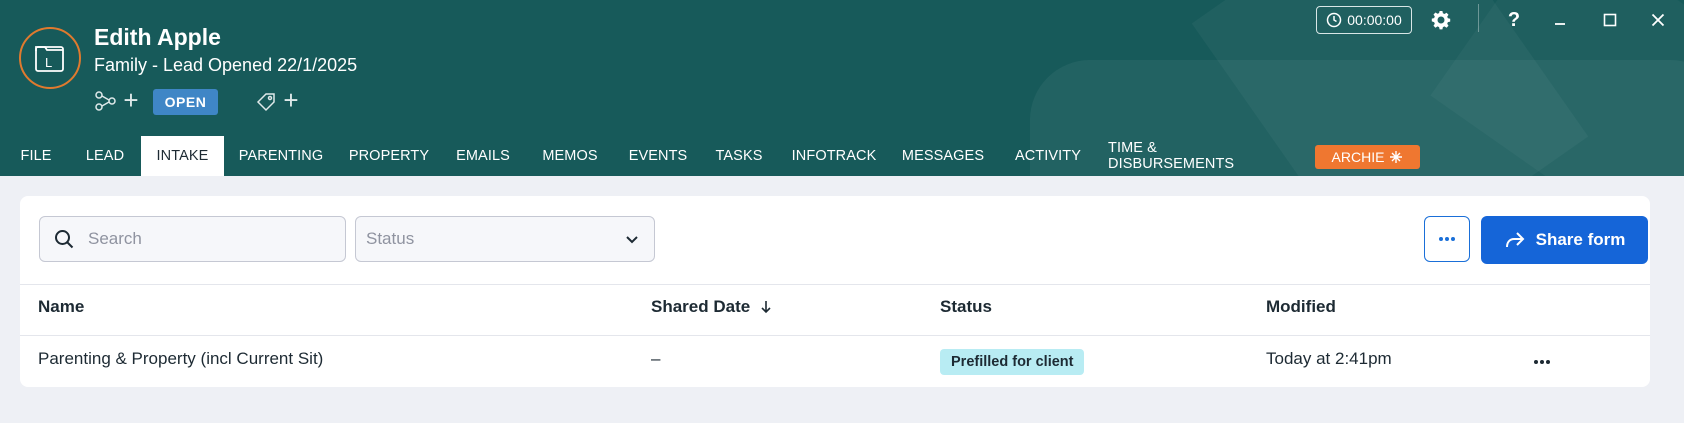 The width and height of the screenshot is (1684, 423). What do you see at coordinates (1358, 157) in the screenshot?
I see `archie-label: ARCHIE` at bounding box center [1358, 157].